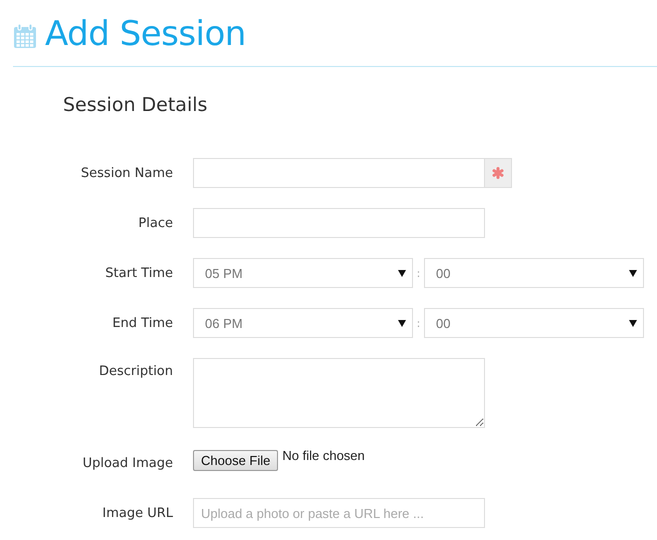 Image resolution: width=657 pixels, height=540 pixels. What do you see at coordinates (126, 173) in the screenshot?
I see `field-label: Session Name` at bounding box center [126, 173].